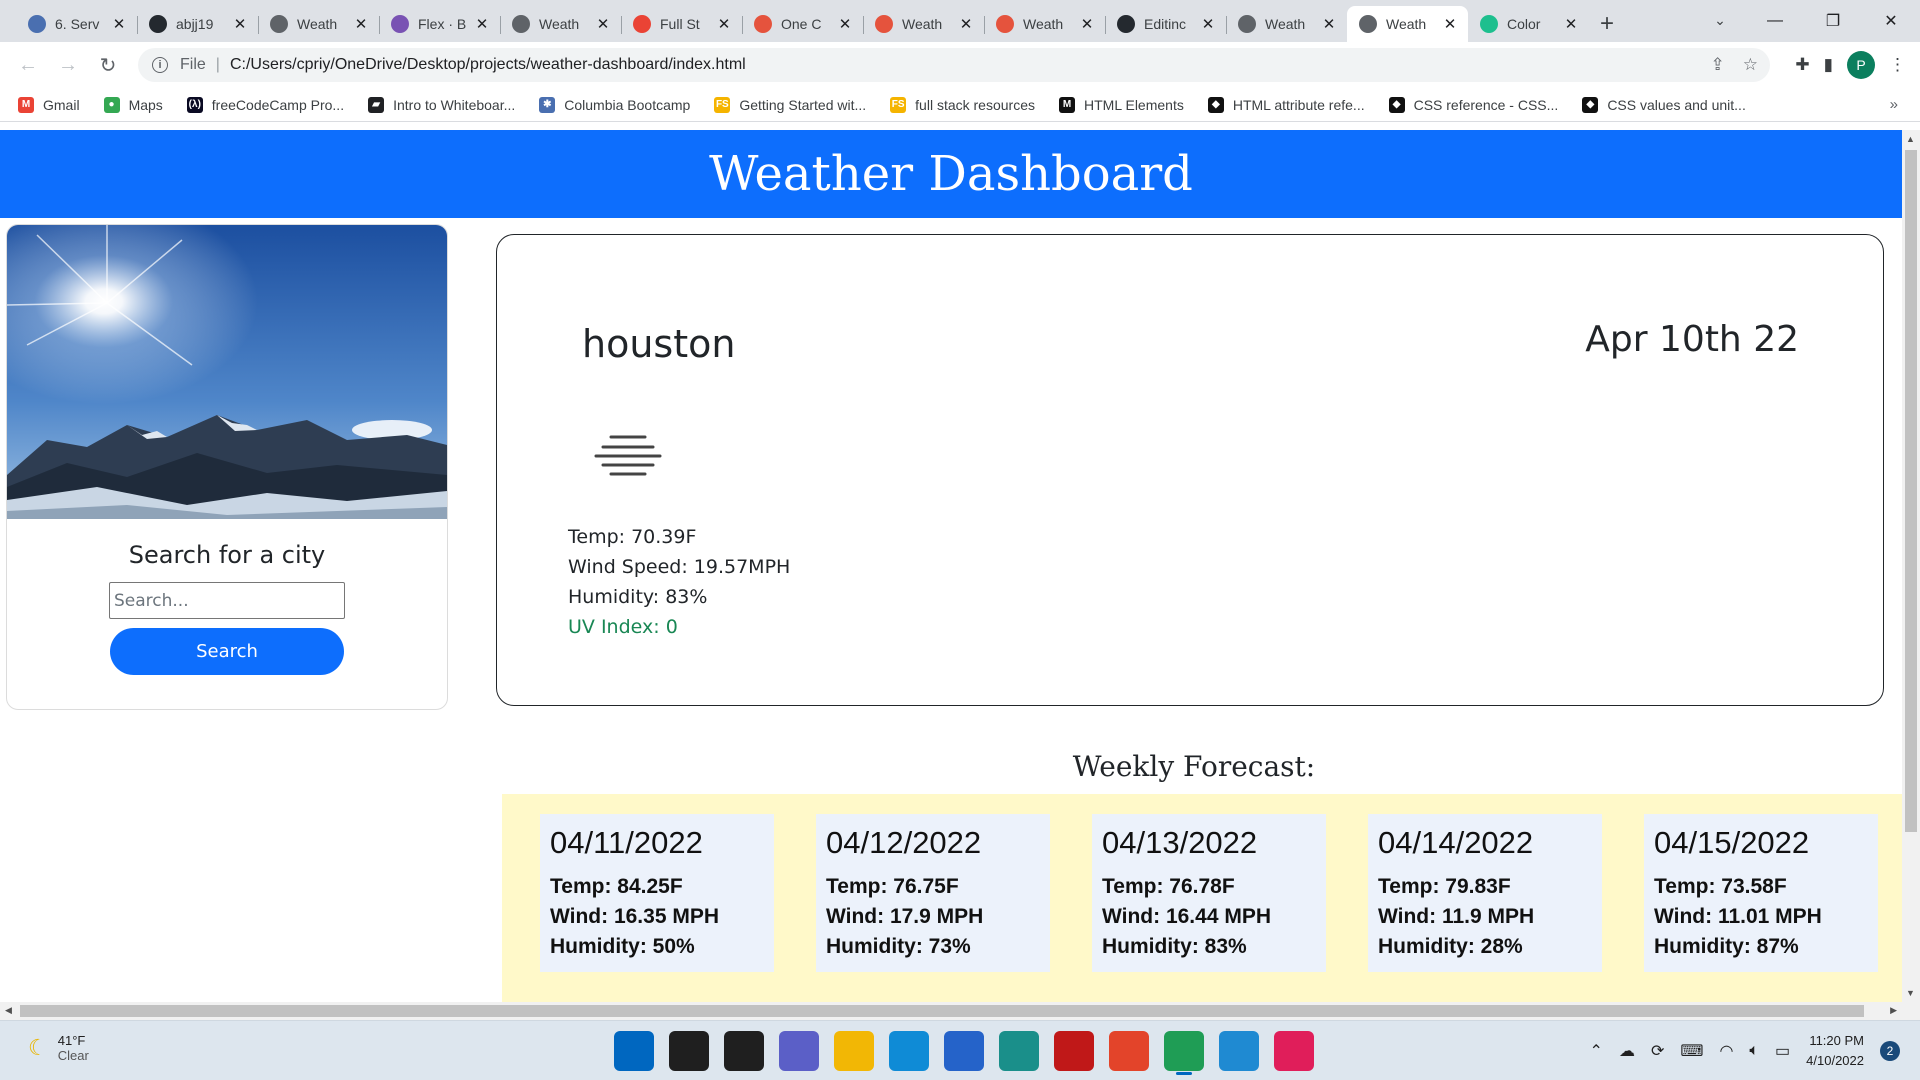  What do you see at coordinates (1861, 65) in the screenshot?
I see `profile-avatar: P` at bounding box center [1861, 65].